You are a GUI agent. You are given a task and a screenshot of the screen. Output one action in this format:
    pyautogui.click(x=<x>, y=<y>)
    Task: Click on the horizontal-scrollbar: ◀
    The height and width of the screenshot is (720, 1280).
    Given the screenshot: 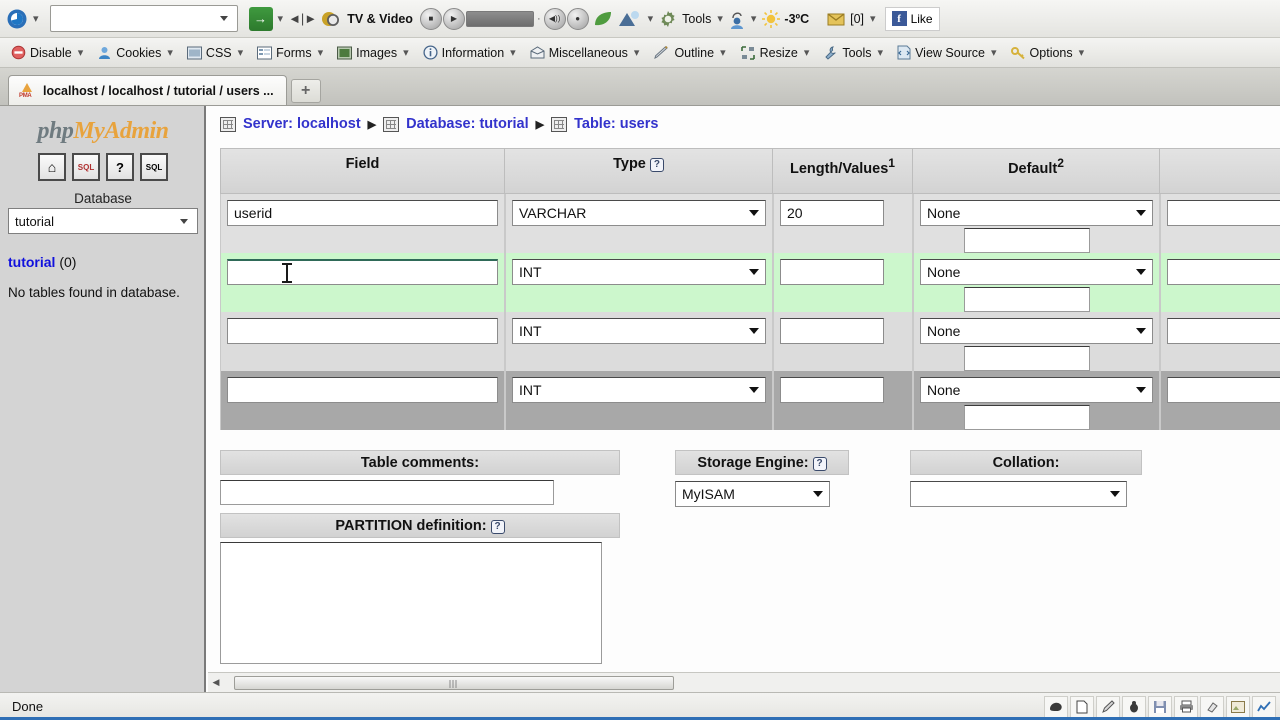 What is the action you would take?
    pyautogui.click(x=744, y=682)
    